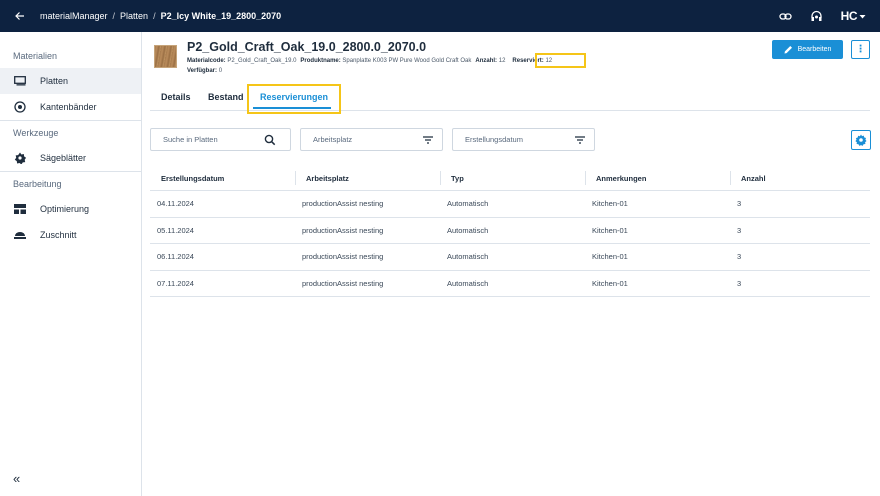 The height and width of the screenshot is (496, 880). Describe the element at coordinates (70, 81) in the screenshot. I see `sidebar-item-platten: Platten` at that location.